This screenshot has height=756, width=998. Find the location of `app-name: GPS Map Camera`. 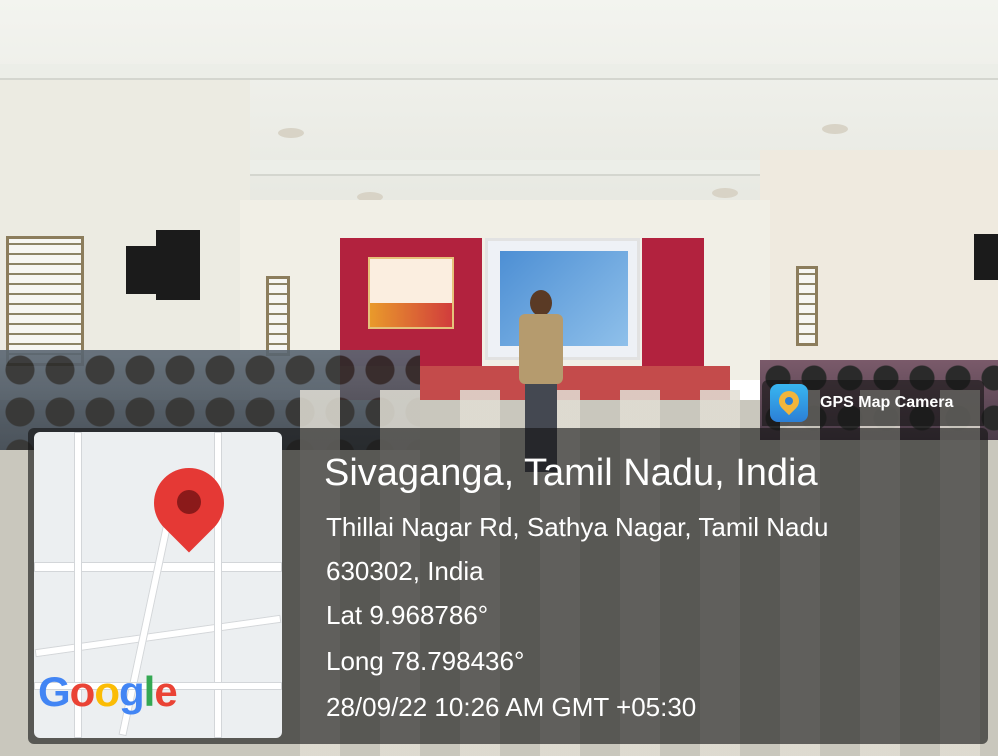

app-name: GPS Map Camera is located at coordinates (887, 402).